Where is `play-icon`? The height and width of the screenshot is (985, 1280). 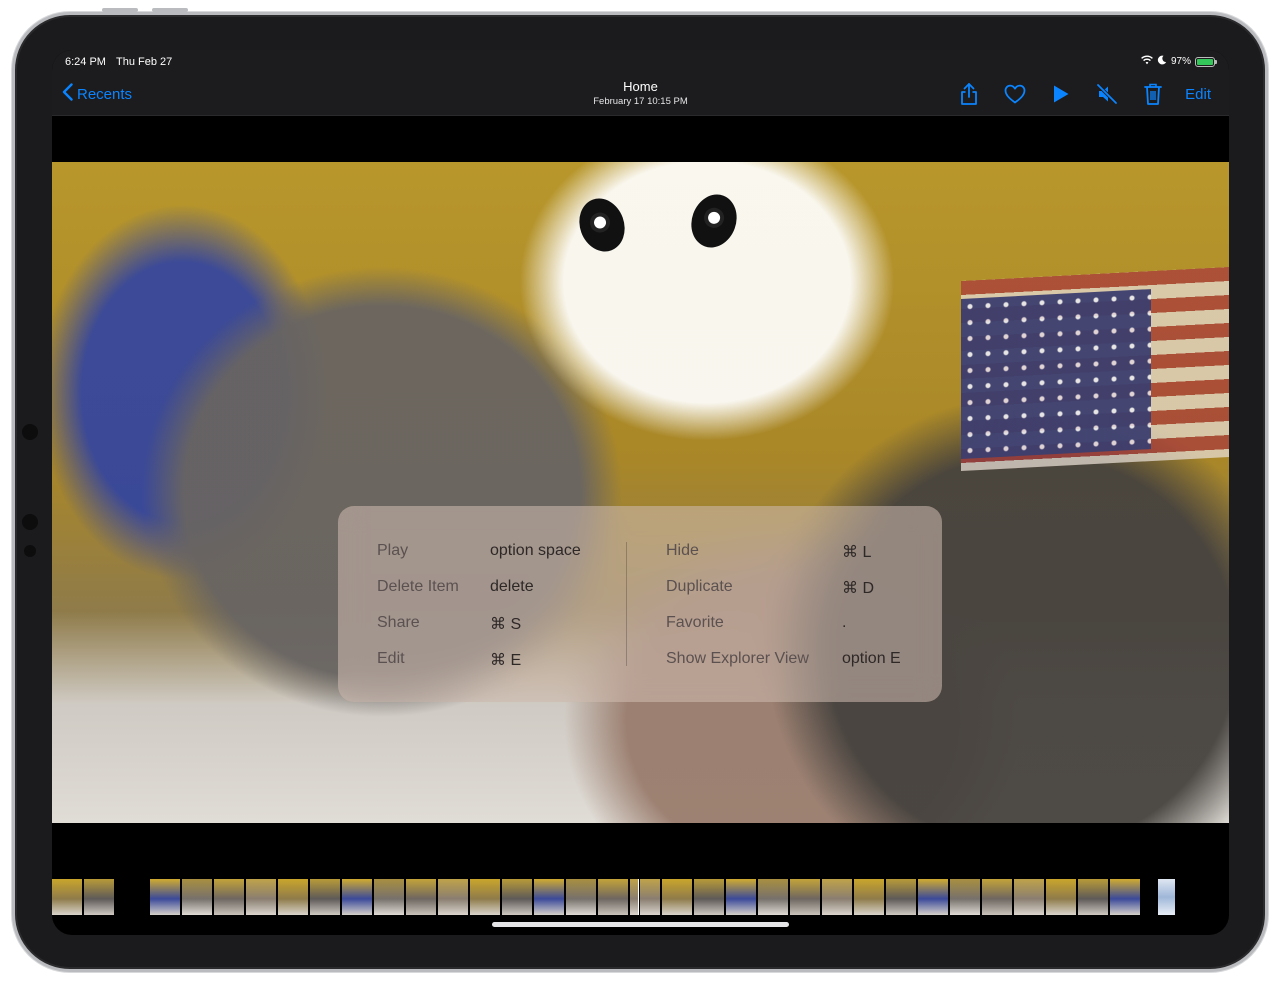 play-icon is located at coordinates (1061, 94).